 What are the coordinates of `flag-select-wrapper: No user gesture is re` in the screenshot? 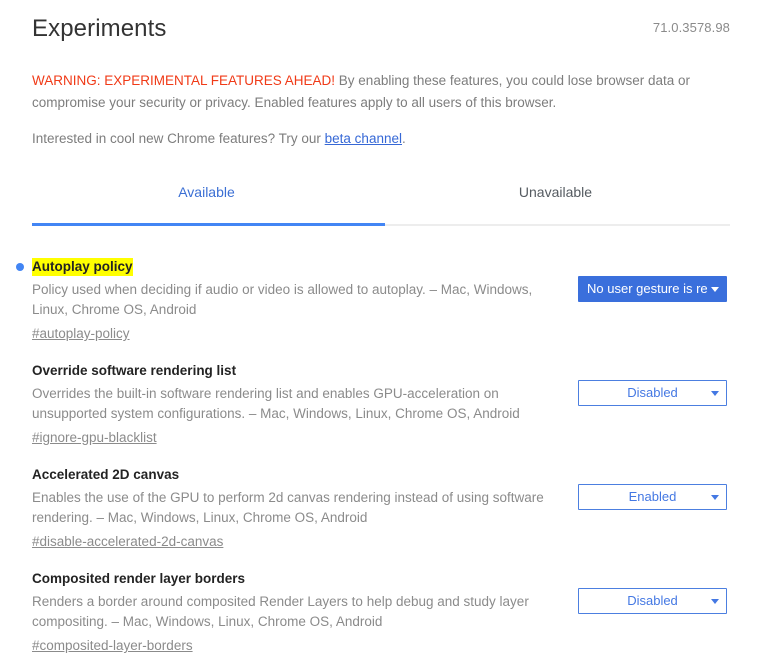 It's located at (652, 289).